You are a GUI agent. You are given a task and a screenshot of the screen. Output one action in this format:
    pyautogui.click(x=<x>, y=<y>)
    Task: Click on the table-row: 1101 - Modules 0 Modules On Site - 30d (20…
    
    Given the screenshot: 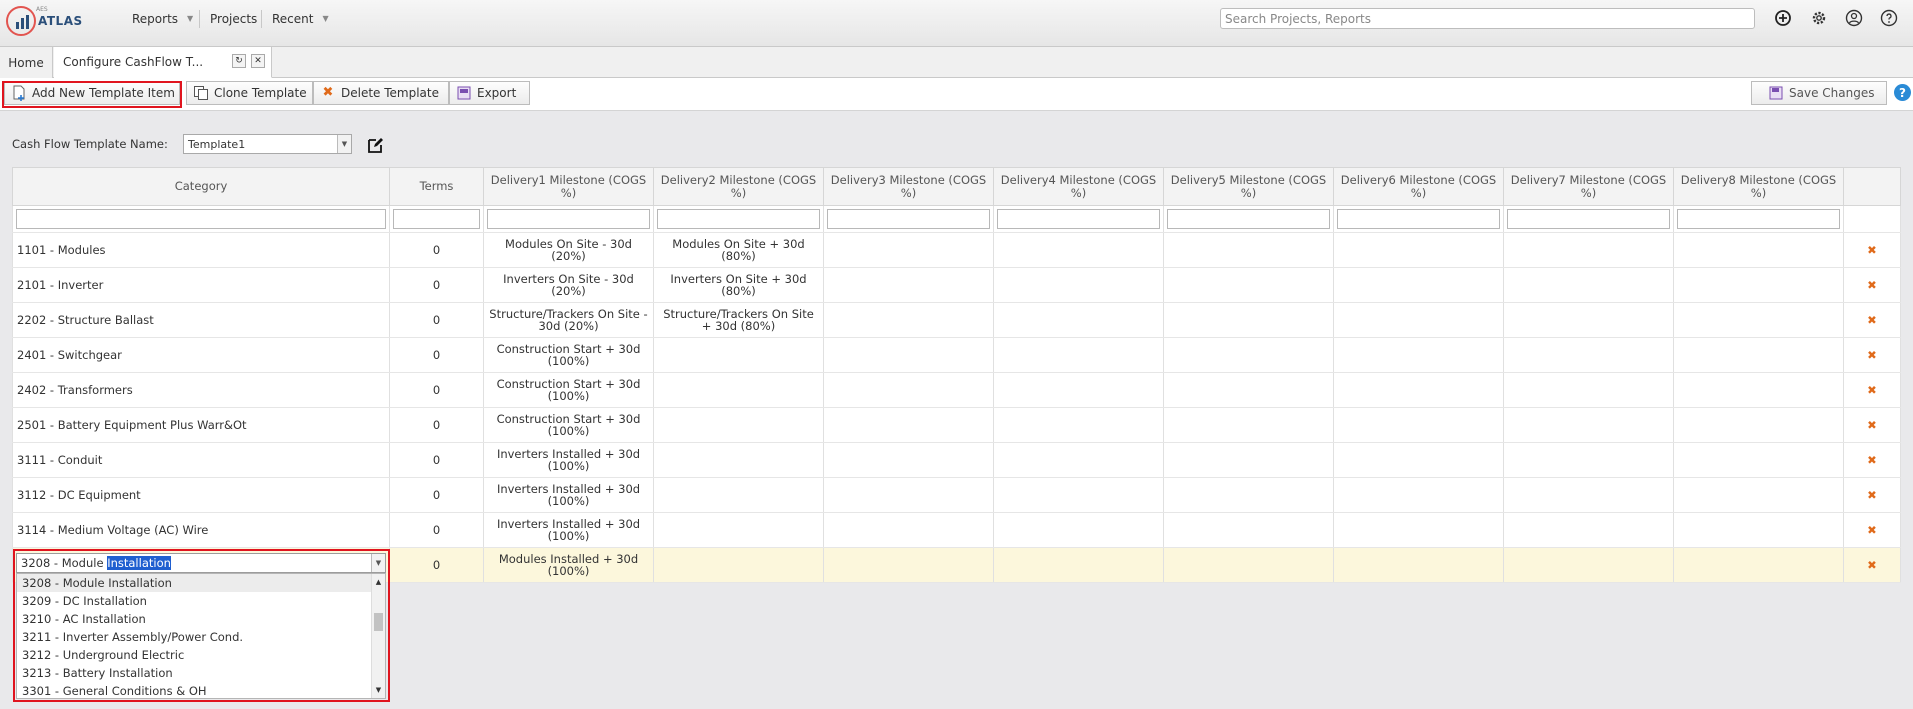 What is the action you would take?
    pyautogui.click(x=956, y=250)
    